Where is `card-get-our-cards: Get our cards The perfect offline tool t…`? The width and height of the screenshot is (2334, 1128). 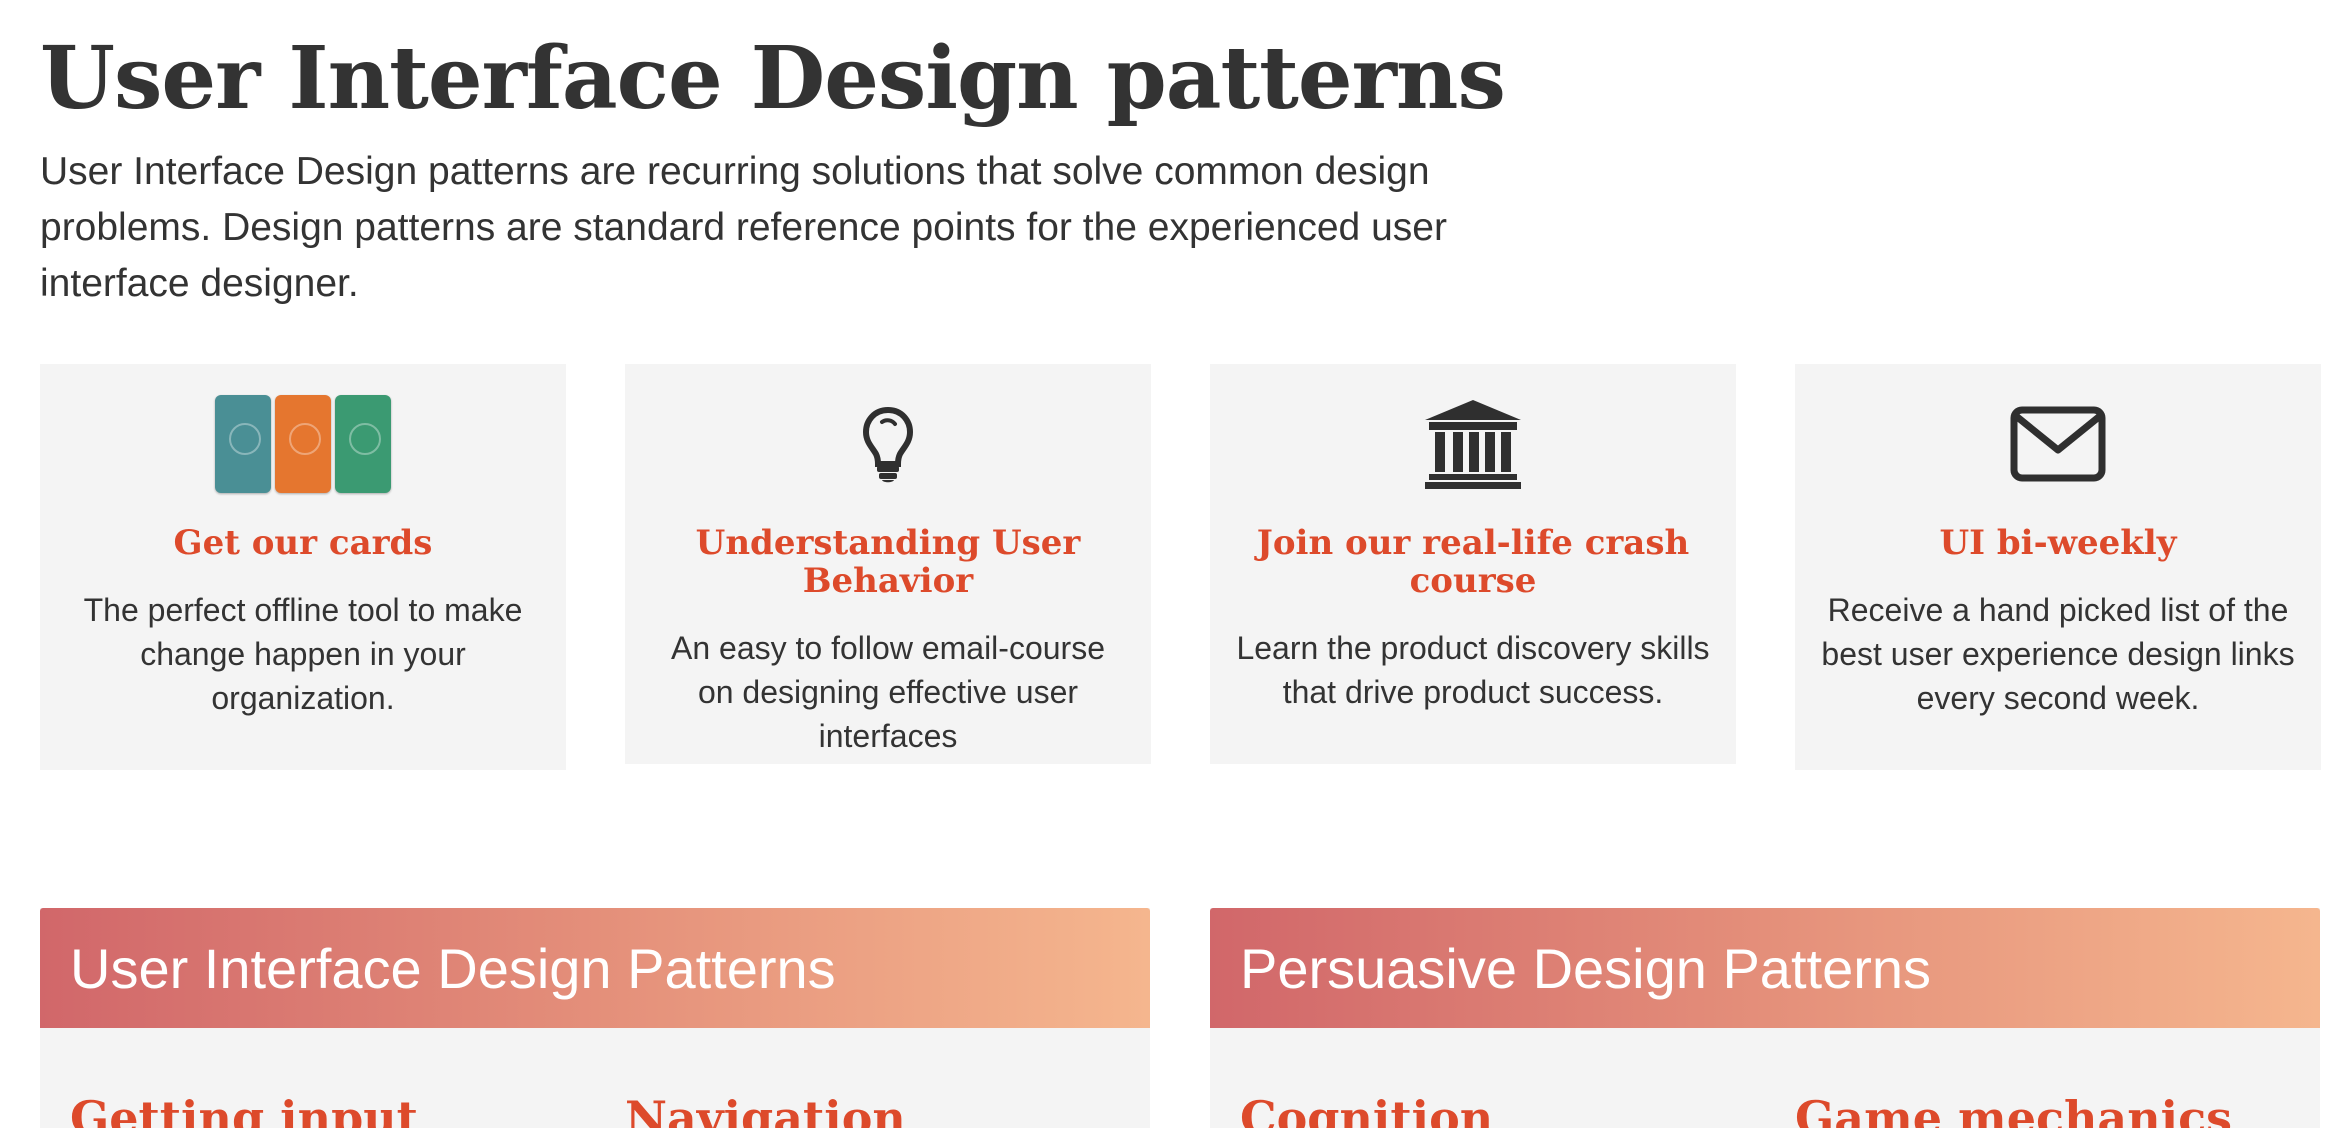 card-get-our-cards: Get our cards The perfect offline tool t… is located at coordinates (303, 567).